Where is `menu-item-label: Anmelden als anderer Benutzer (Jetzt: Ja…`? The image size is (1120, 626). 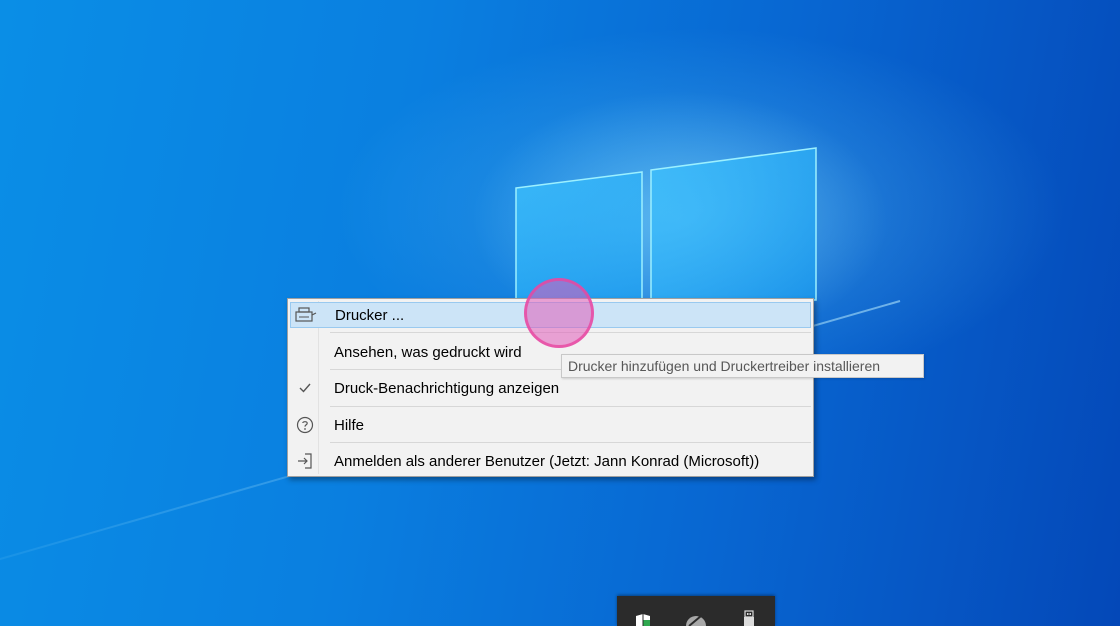 menu-item-label: Anmelden als anderer Benutzer (Jetzt: Ja… is located at coordinates (547, 461).